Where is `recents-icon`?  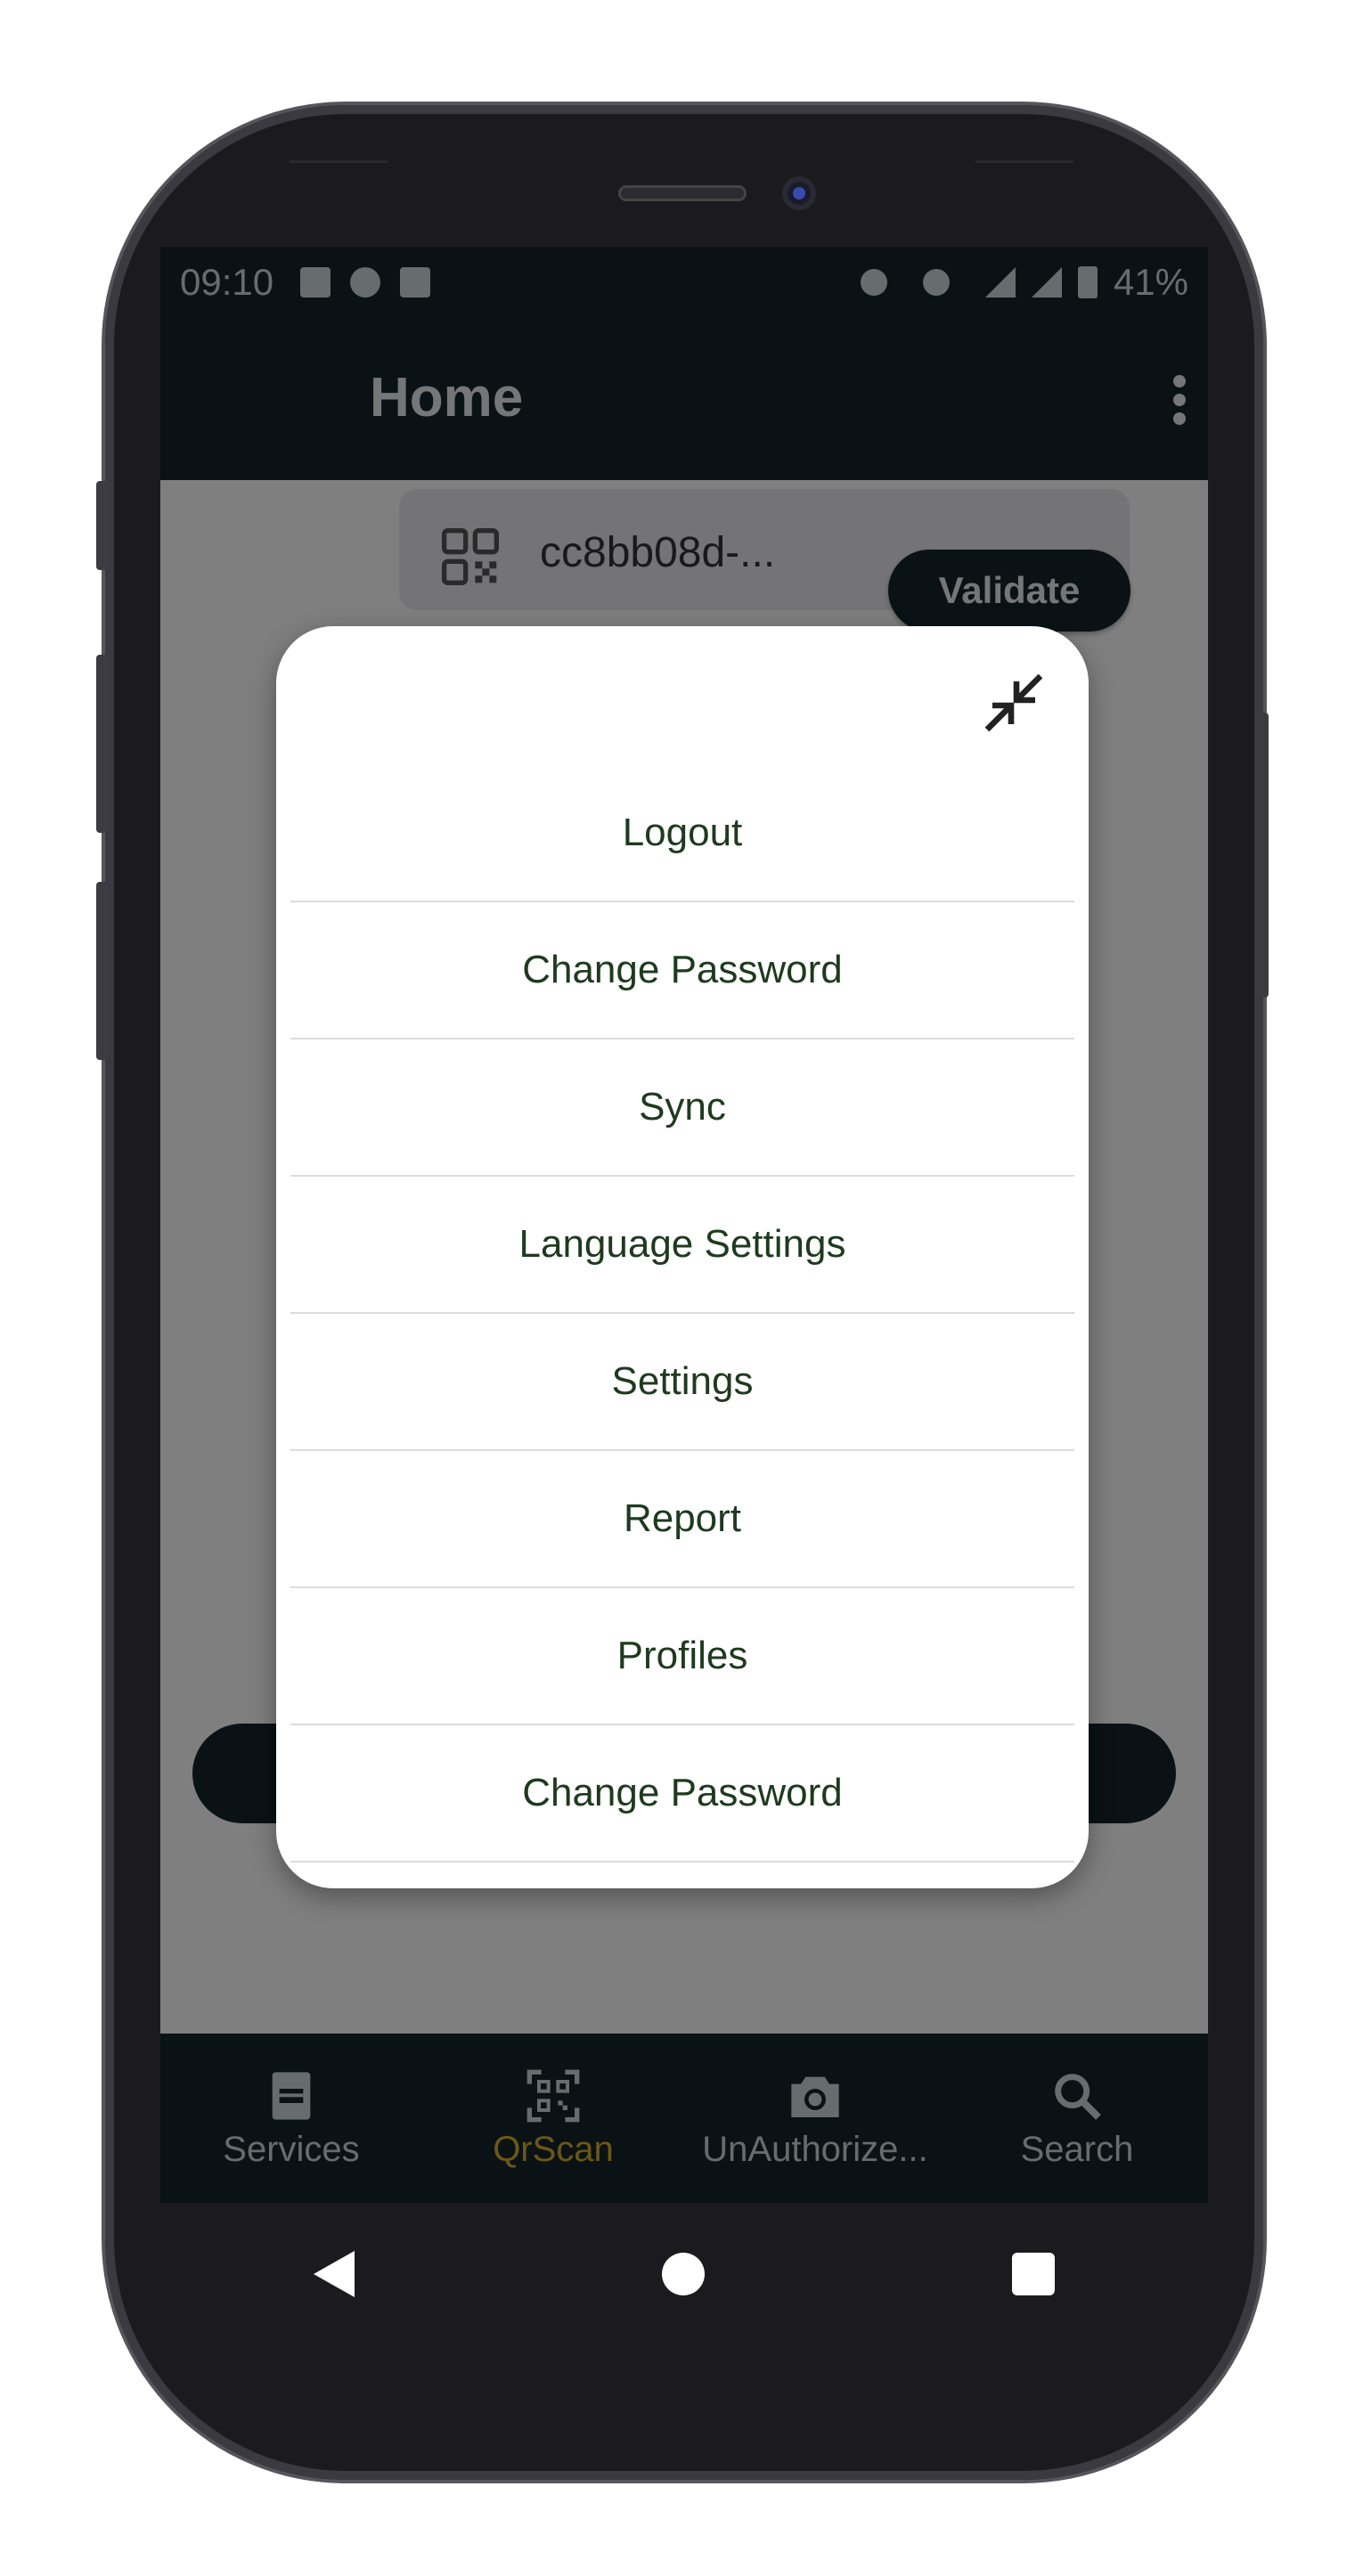 recents-icon is located at coordinates (1033, 2274).